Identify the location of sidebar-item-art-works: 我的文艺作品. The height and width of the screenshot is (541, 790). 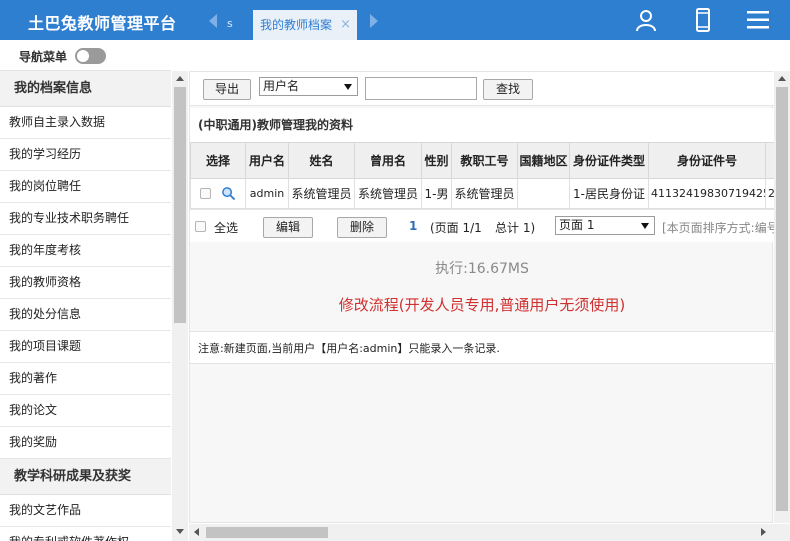
(85, 511).